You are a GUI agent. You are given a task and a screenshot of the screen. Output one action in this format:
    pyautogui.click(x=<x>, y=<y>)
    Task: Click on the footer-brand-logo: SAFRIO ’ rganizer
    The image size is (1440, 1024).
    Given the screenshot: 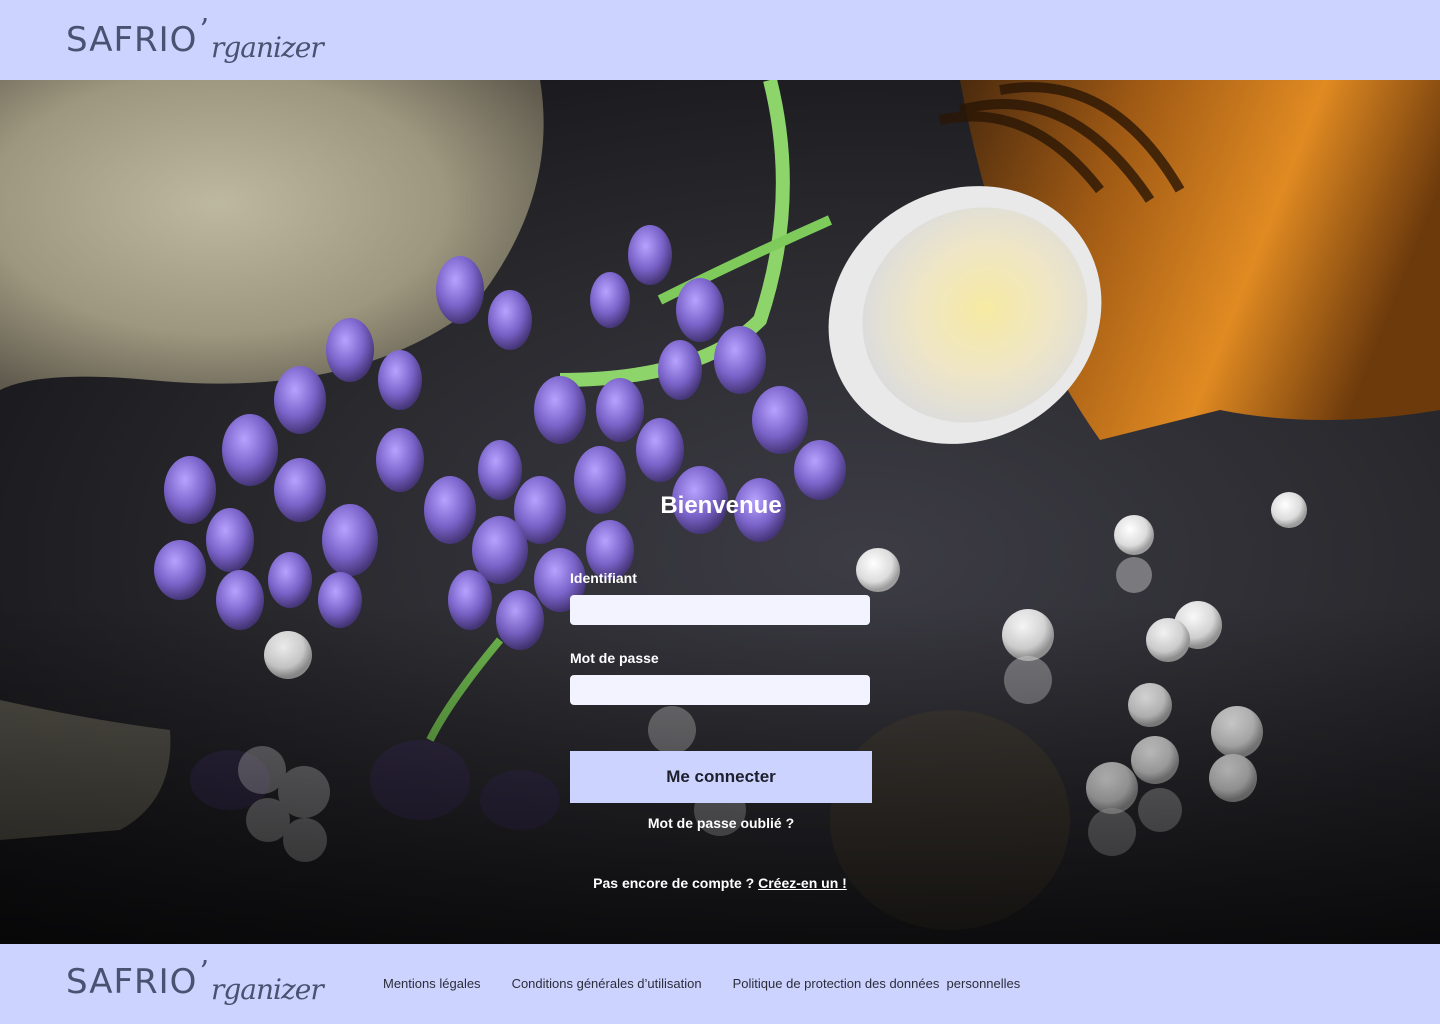 What is the action you would take?
    pyautogui.click(x=195, y=986)
    